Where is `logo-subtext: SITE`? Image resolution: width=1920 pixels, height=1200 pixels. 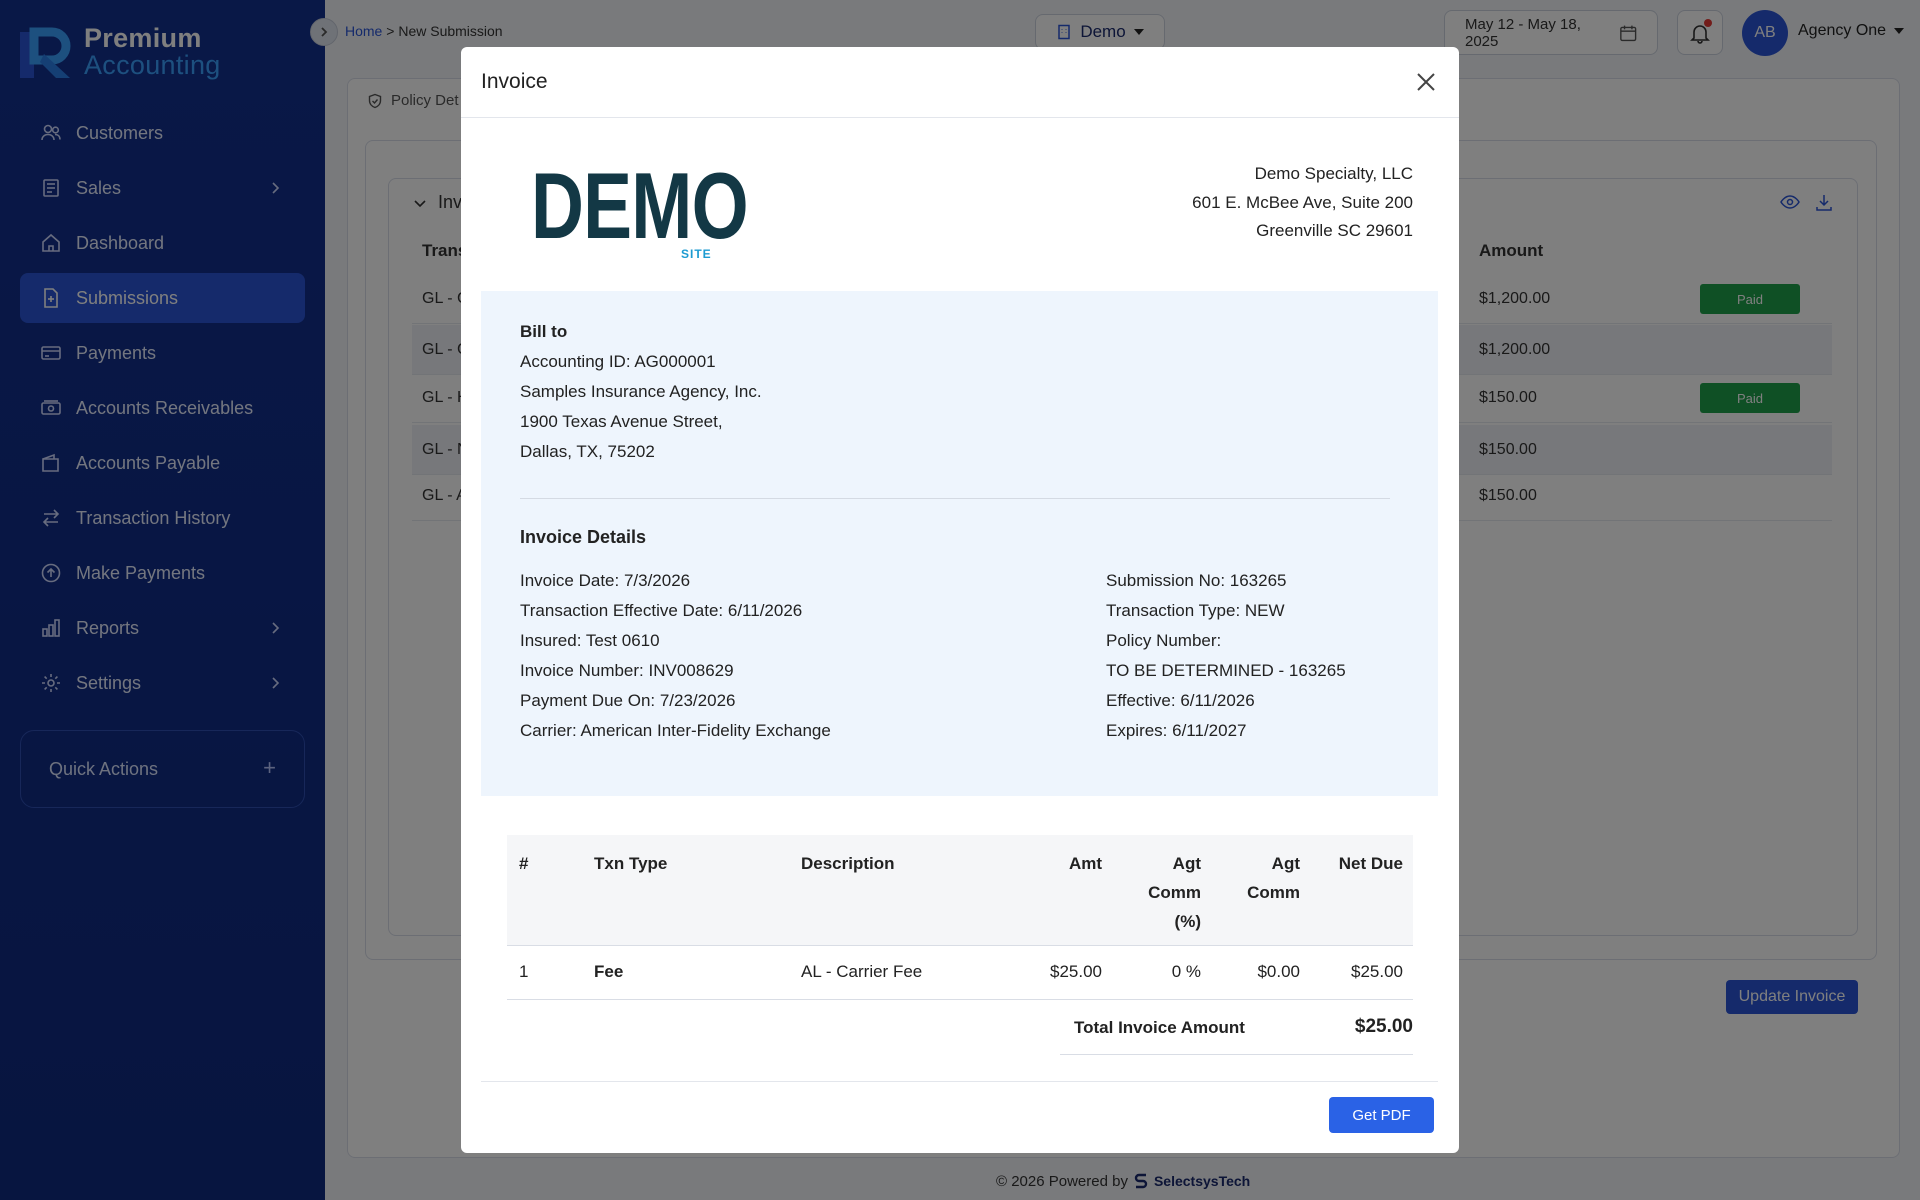
logo-subtext: SITE is located at coordinates (696, 254).